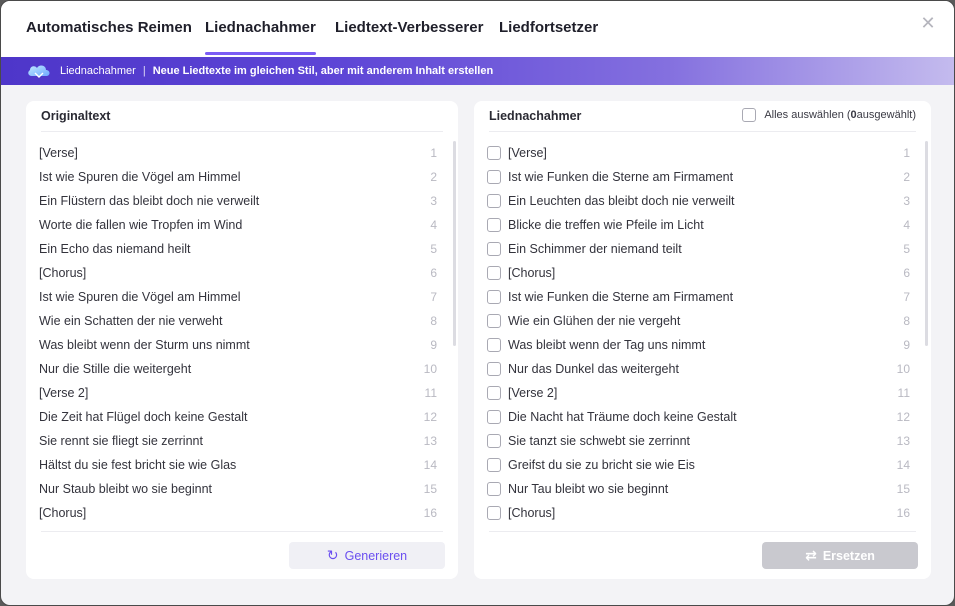  What do you see at coordinates (242, 297) in the screenshot?
I see `list-item: Ist wie Spuren die Vögel am Himmel 7` at bounding box center [242, 297].